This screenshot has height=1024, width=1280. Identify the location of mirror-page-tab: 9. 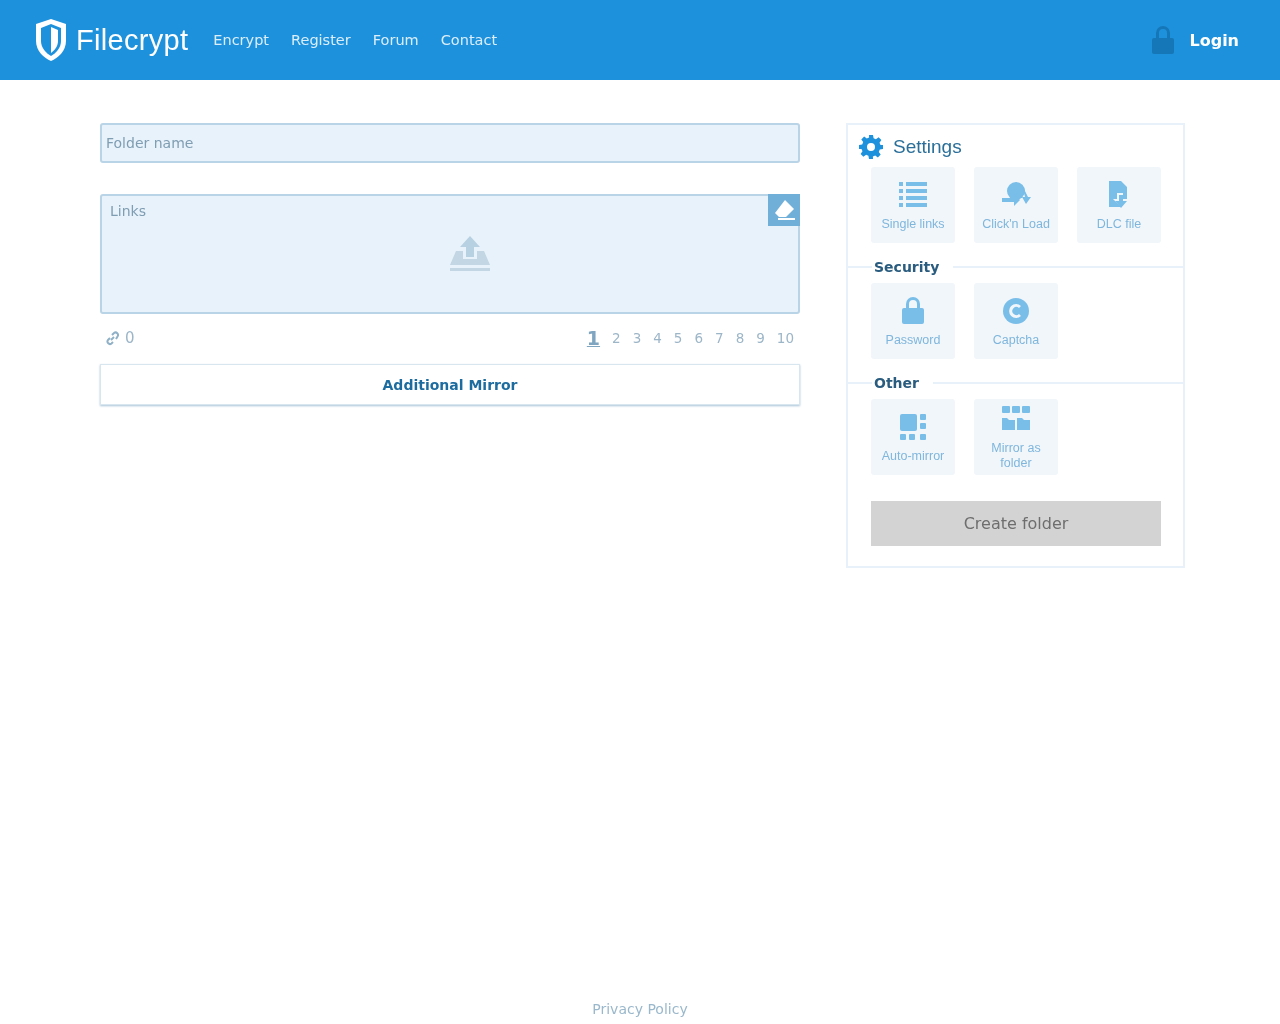
(760, 338).